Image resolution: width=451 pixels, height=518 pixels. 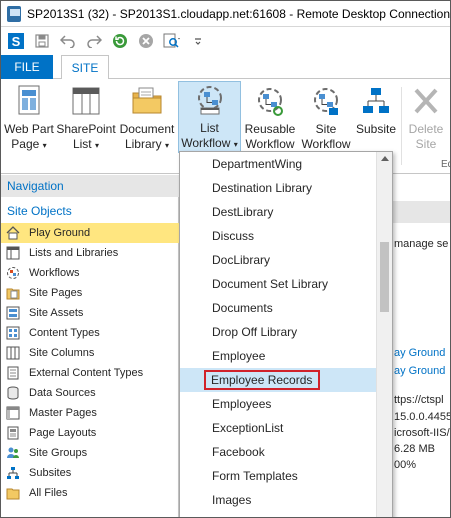 I want to click on dropdown-item-doclibrary: DocLibrary, so click(x=279, y=260).